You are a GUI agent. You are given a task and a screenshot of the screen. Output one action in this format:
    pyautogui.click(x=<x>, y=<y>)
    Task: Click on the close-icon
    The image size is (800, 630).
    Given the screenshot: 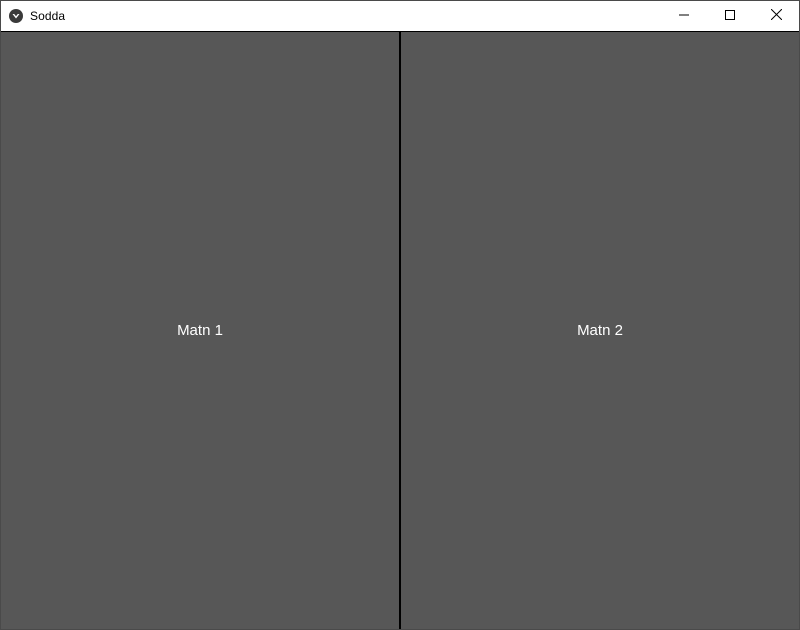 What is the action you would take?
    pyautogui.click(x=776, y=16)
    